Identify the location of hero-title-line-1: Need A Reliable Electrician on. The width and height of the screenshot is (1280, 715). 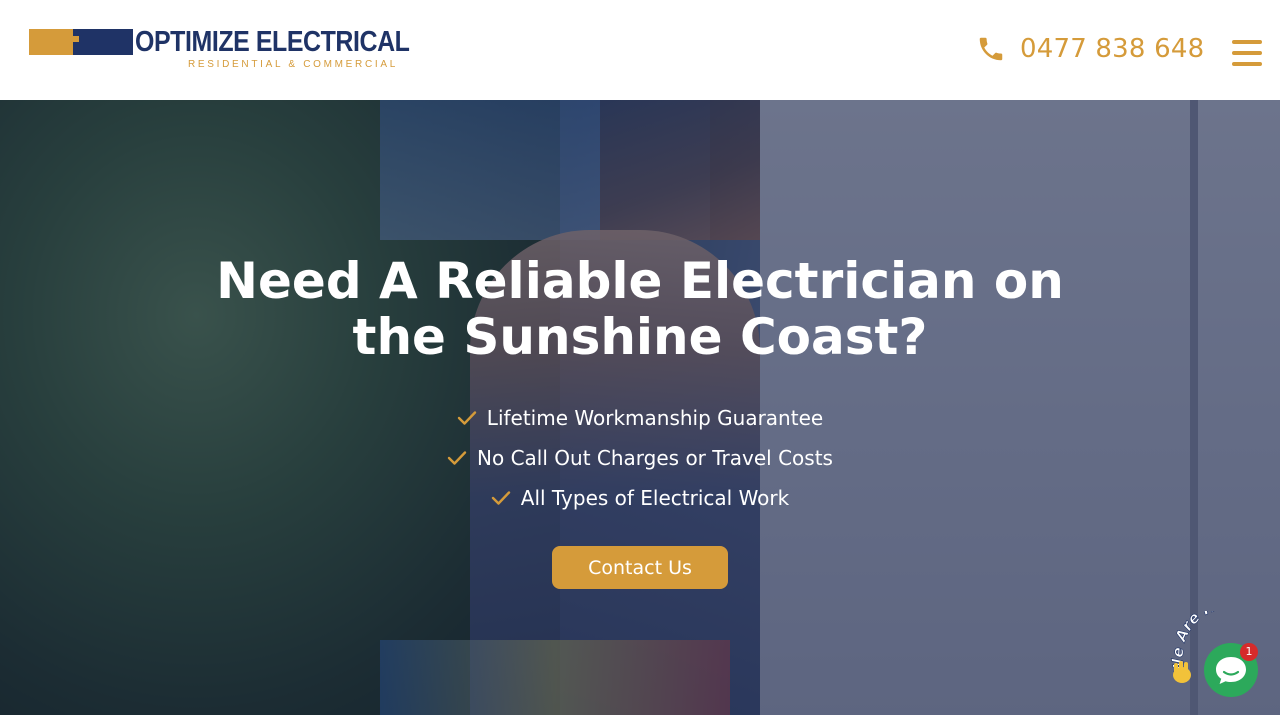
(640, 281).